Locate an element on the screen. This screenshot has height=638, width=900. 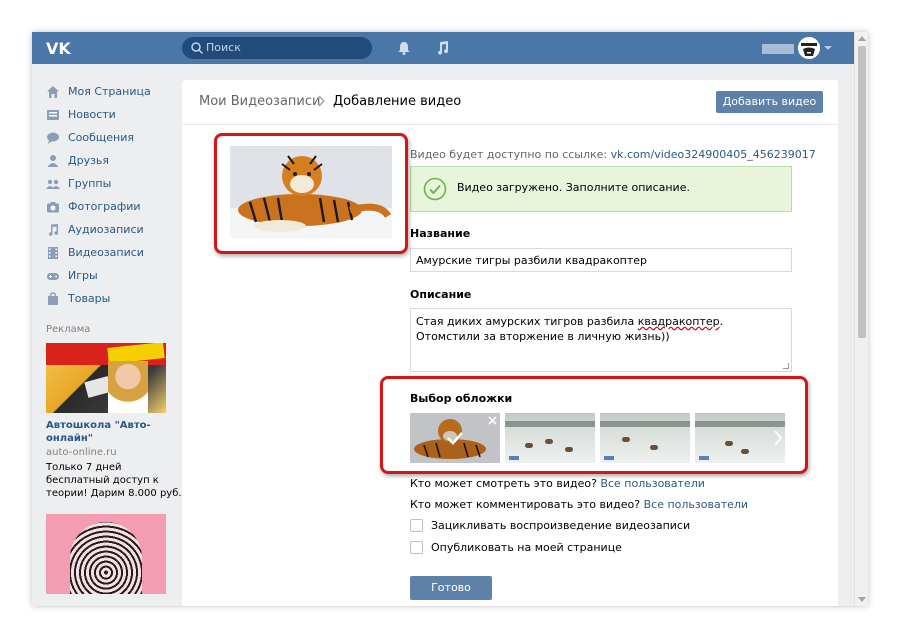
ad-title: Автошкола "Авто-онлайн" is located at coordinates (116, 432).